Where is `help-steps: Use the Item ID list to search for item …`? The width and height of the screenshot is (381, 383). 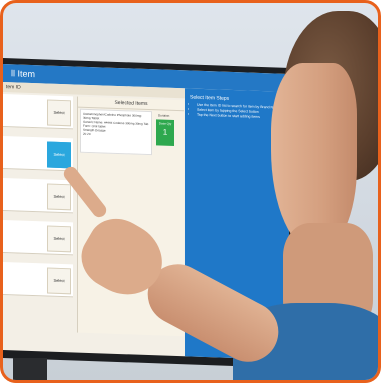 help-steps: Use the Item ID list to search for item … is located at coordinates (234, 111).